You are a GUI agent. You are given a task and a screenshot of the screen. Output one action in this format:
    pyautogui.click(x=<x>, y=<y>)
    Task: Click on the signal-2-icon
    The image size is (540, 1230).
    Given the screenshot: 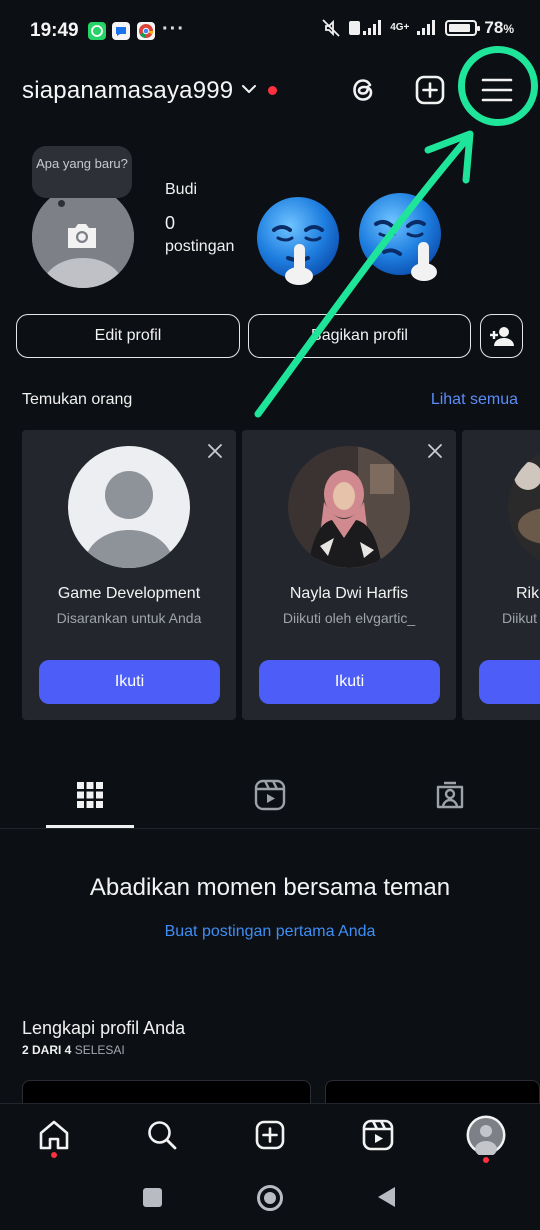 What is the action you would take?
    pyautogui.click(x=426, y=27)
    